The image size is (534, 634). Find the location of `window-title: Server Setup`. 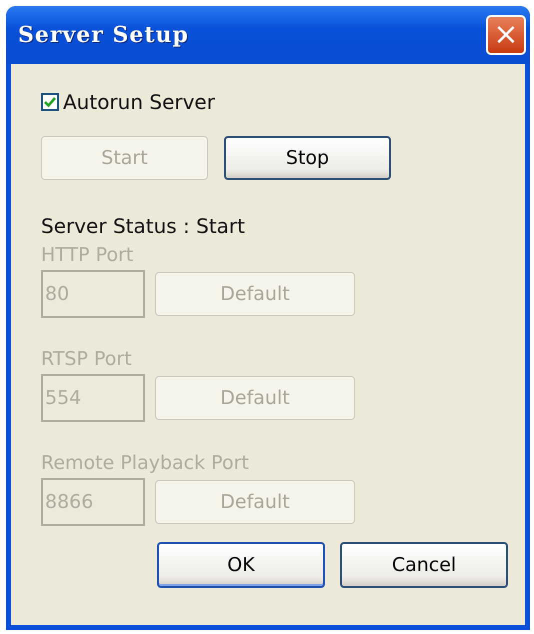

window-title: Server Setup is located at coordinates (103, 35).